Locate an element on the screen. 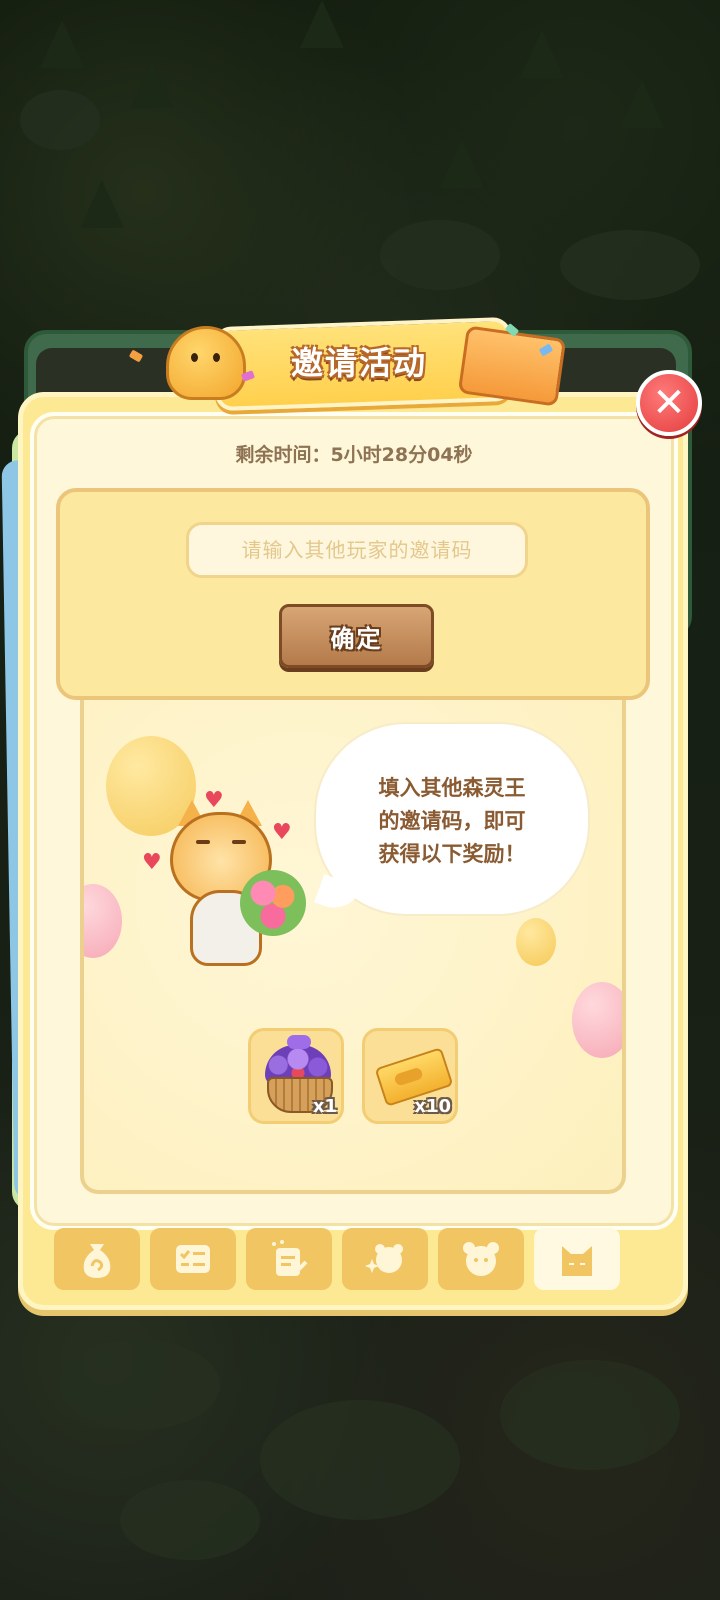 The width and height of the screenshot is (720, 1600). tab-cat-face is located at coordinates (577, 1259).